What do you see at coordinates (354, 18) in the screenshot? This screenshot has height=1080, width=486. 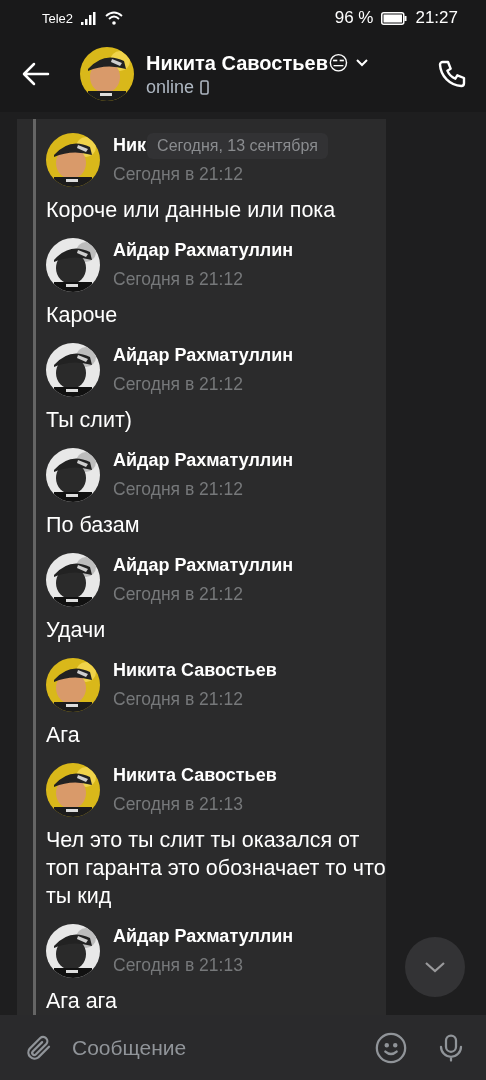 I see `battery-percent: 96 %` at bounding box center [354, 18].